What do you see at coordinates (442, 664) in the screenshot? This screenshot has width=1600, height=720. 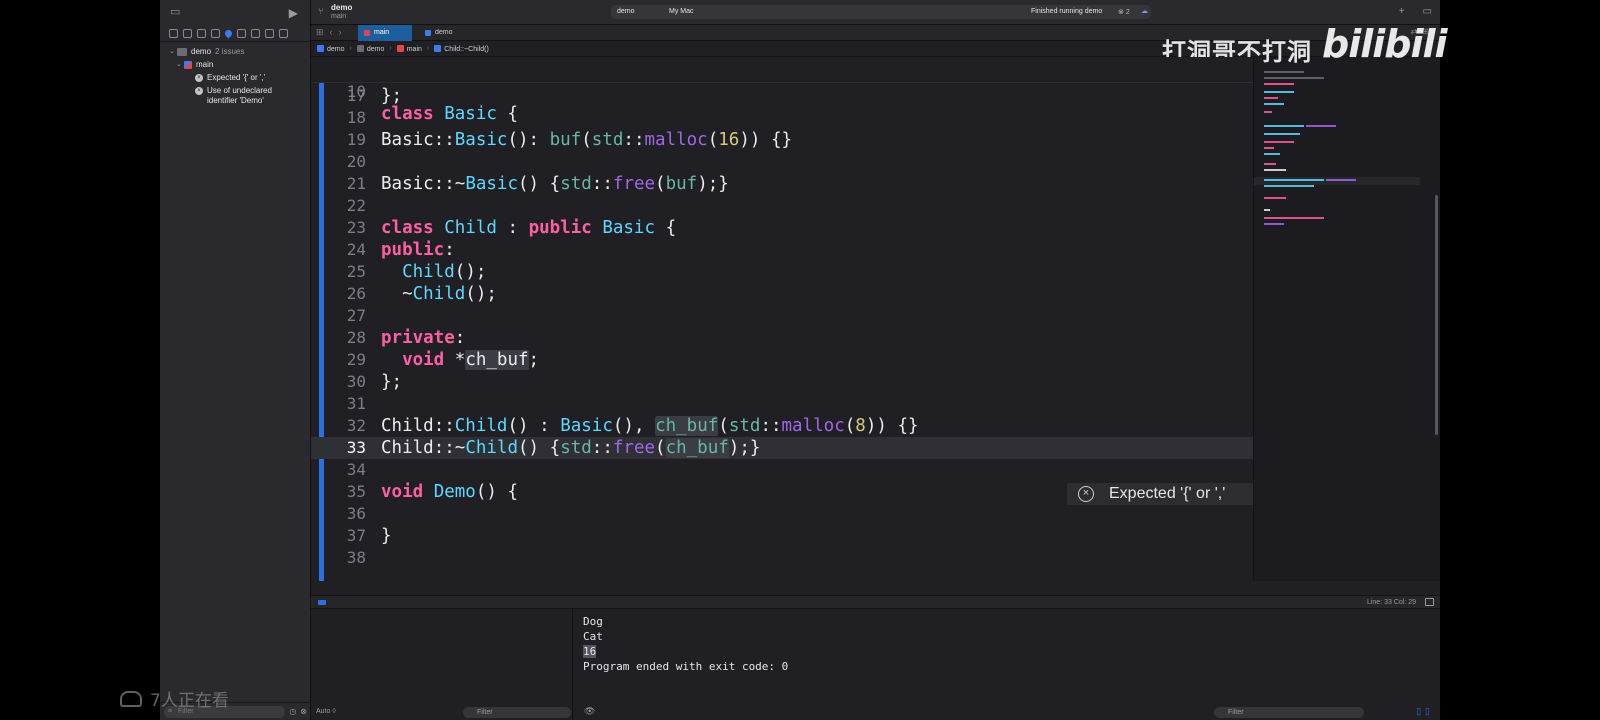 I see `variables-view` at bounding box center [442, 664].